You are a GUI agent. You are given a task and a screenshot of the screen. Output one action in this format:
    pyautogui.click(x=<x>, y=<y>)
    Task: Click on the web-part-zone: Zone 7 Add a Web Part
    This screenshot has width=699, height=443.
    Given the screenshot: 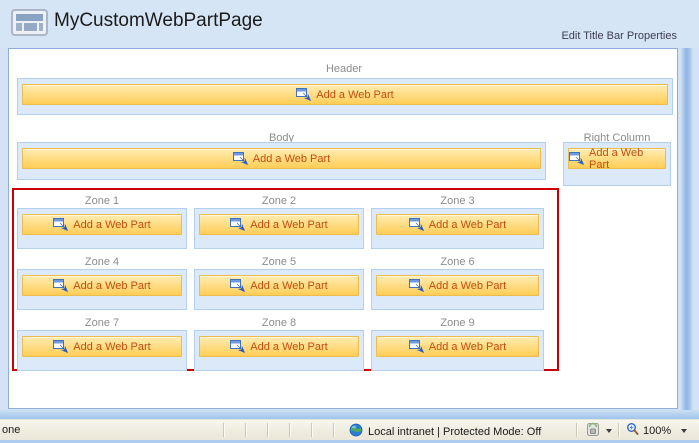 What is the action you would take?
    pyautogui.click(x=102, y=344)
    